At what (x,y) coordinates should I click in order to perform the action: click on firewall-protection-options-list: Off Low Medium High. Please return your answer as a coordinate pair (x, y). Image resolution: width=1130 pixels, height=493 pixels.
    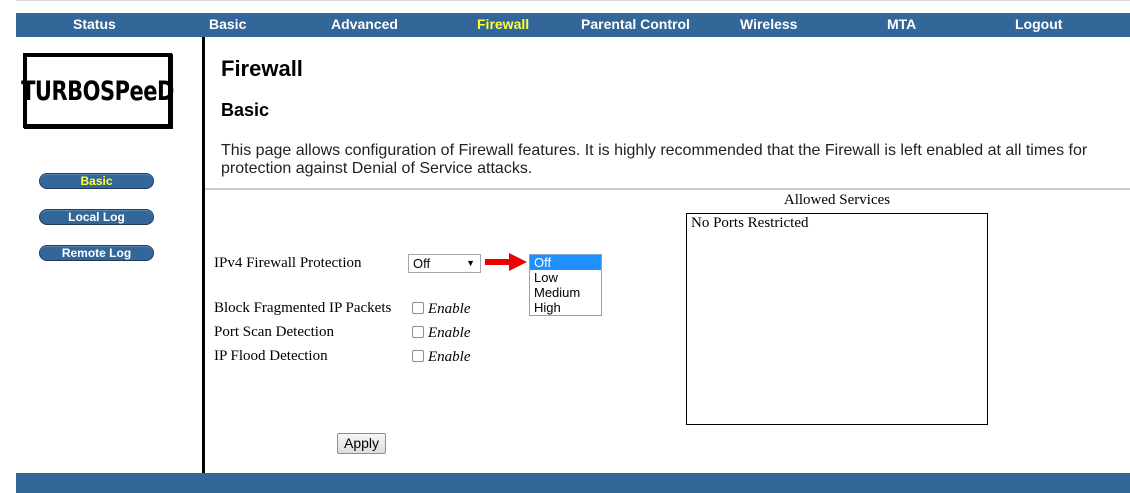
    Looking at the image, I should click on (565, 285).